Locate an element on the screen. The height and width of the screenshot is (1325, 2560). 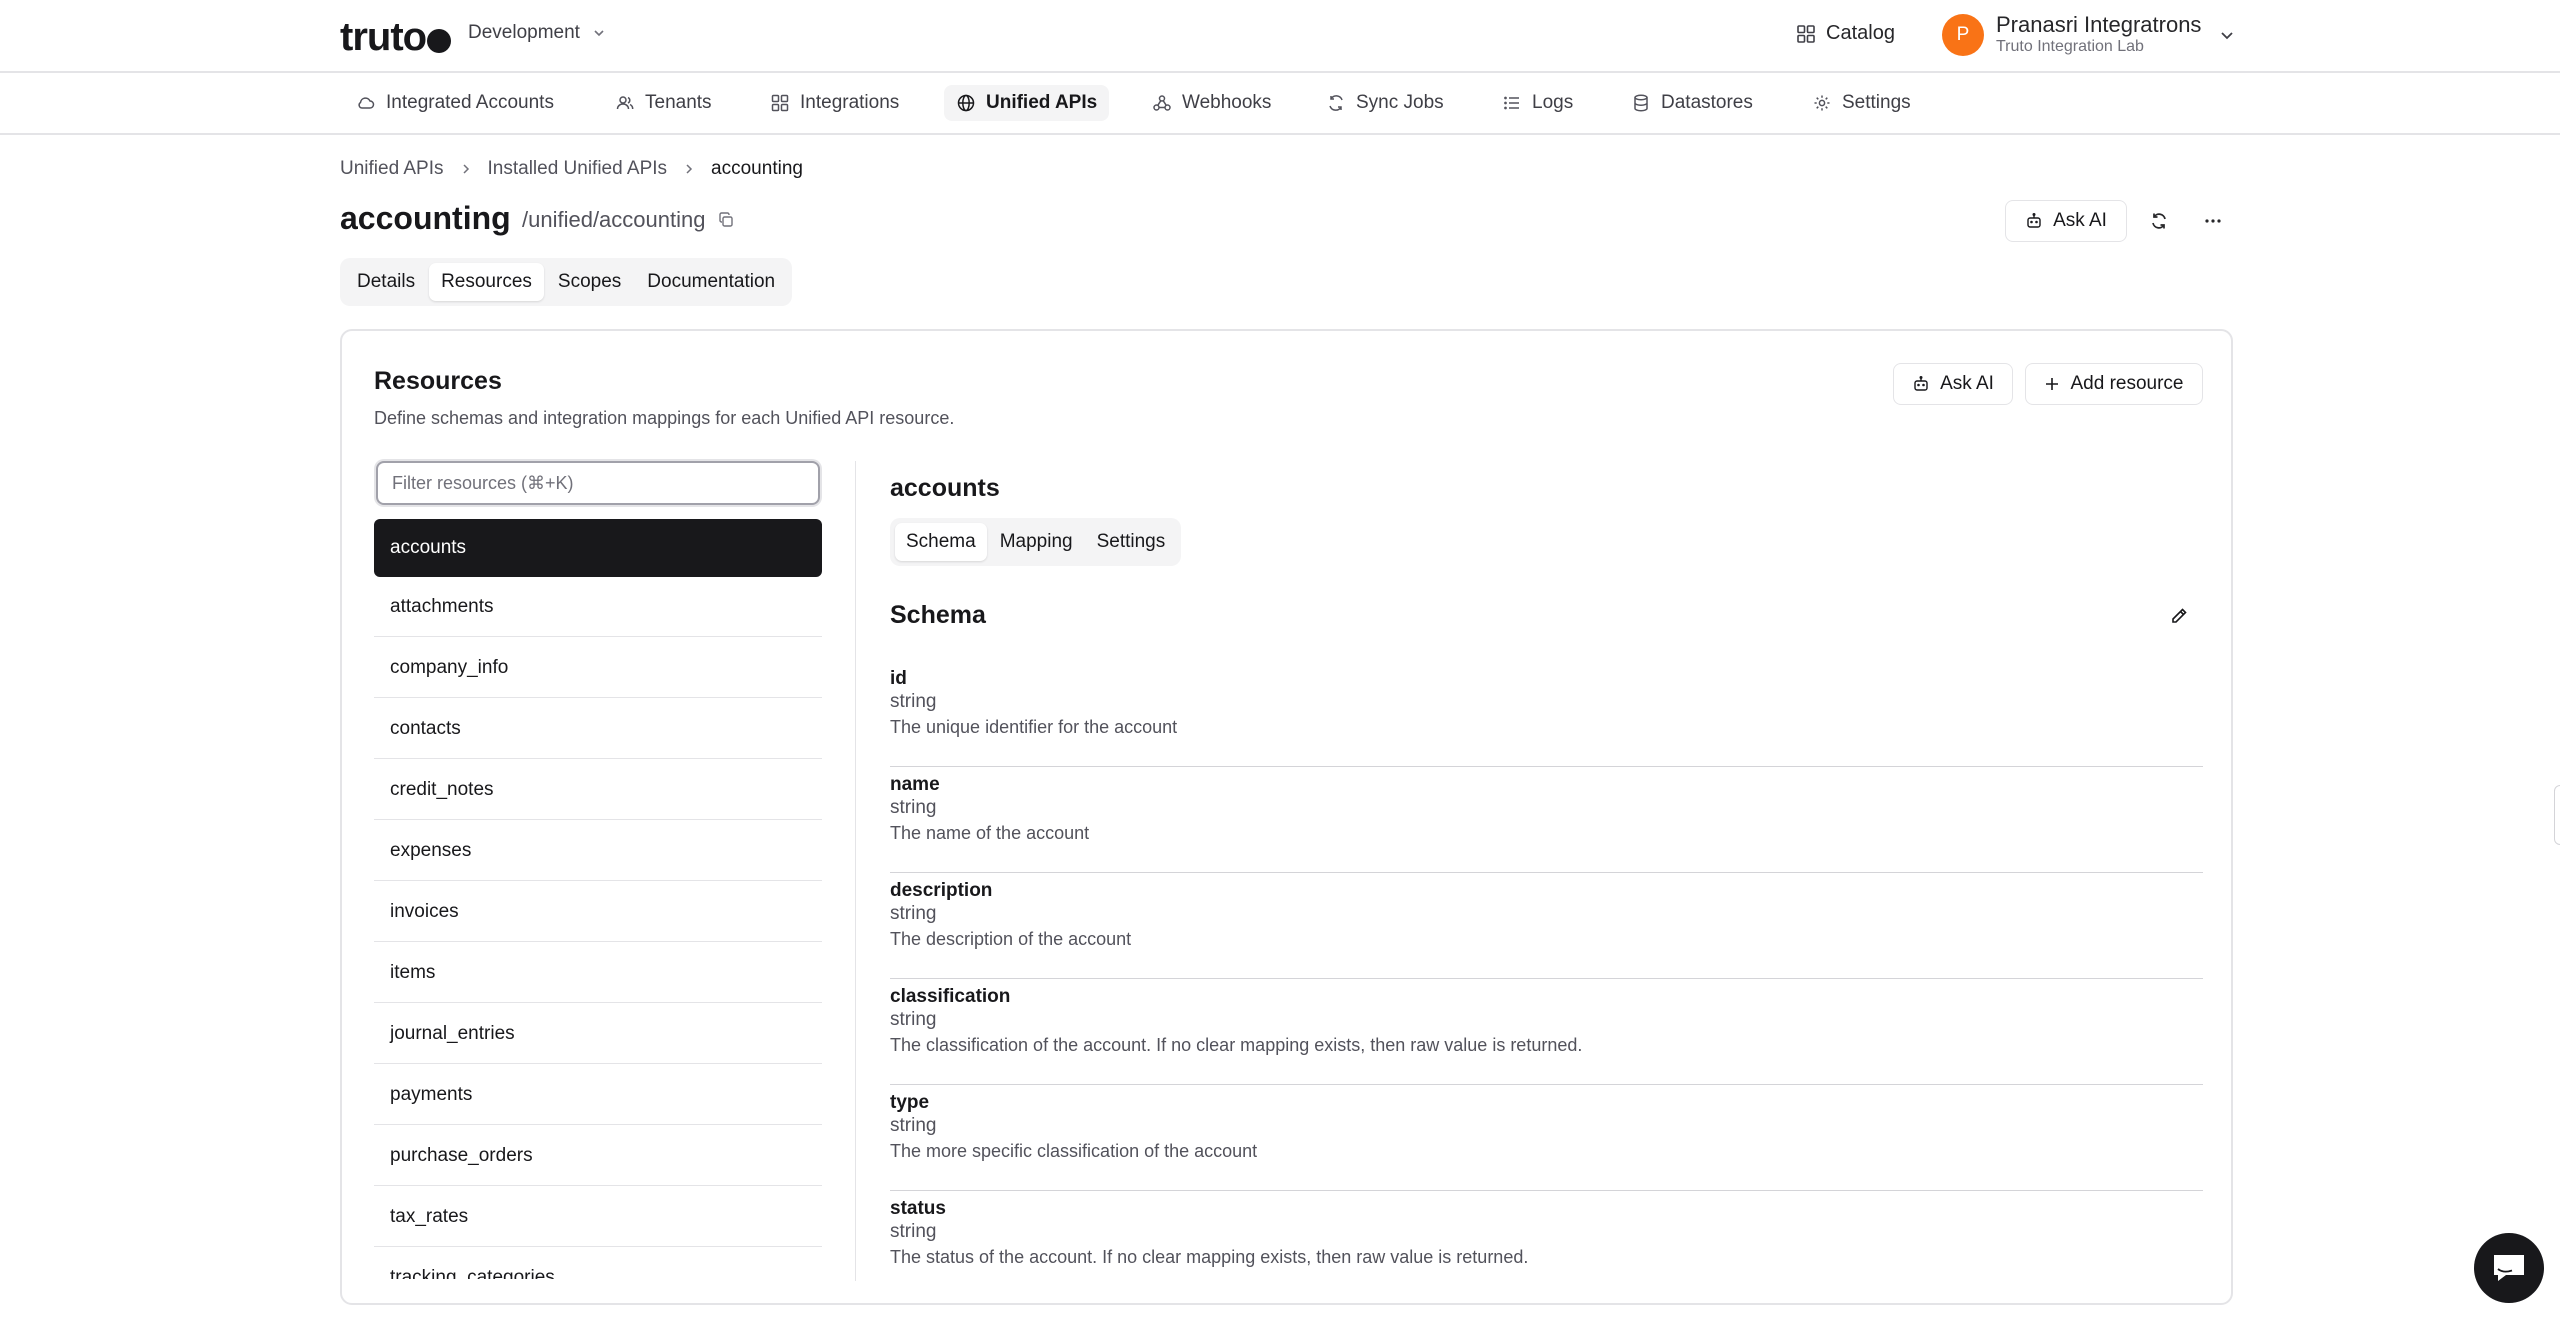
resource-item-expenses: expenses is located at coordinates (598, 851).